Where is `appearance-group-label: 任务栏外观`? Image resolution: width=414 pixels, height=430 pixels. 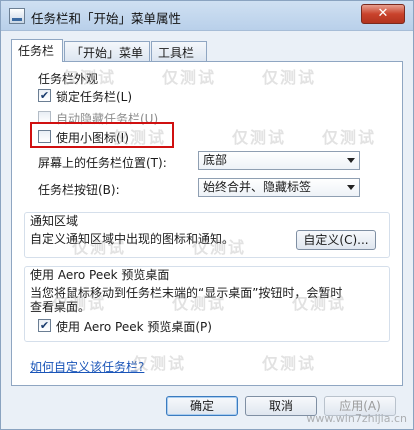 appearance-group-label: 任务栏外观 is located at coordinates (68, 79).